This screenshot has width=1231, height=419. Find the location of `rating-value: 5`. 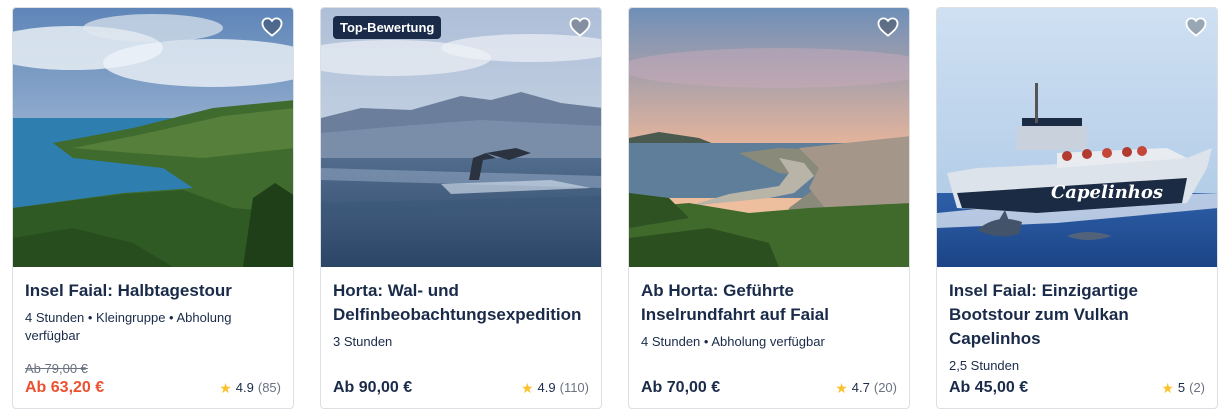

rating-value: 5 is located at coordinates (1181, 387).